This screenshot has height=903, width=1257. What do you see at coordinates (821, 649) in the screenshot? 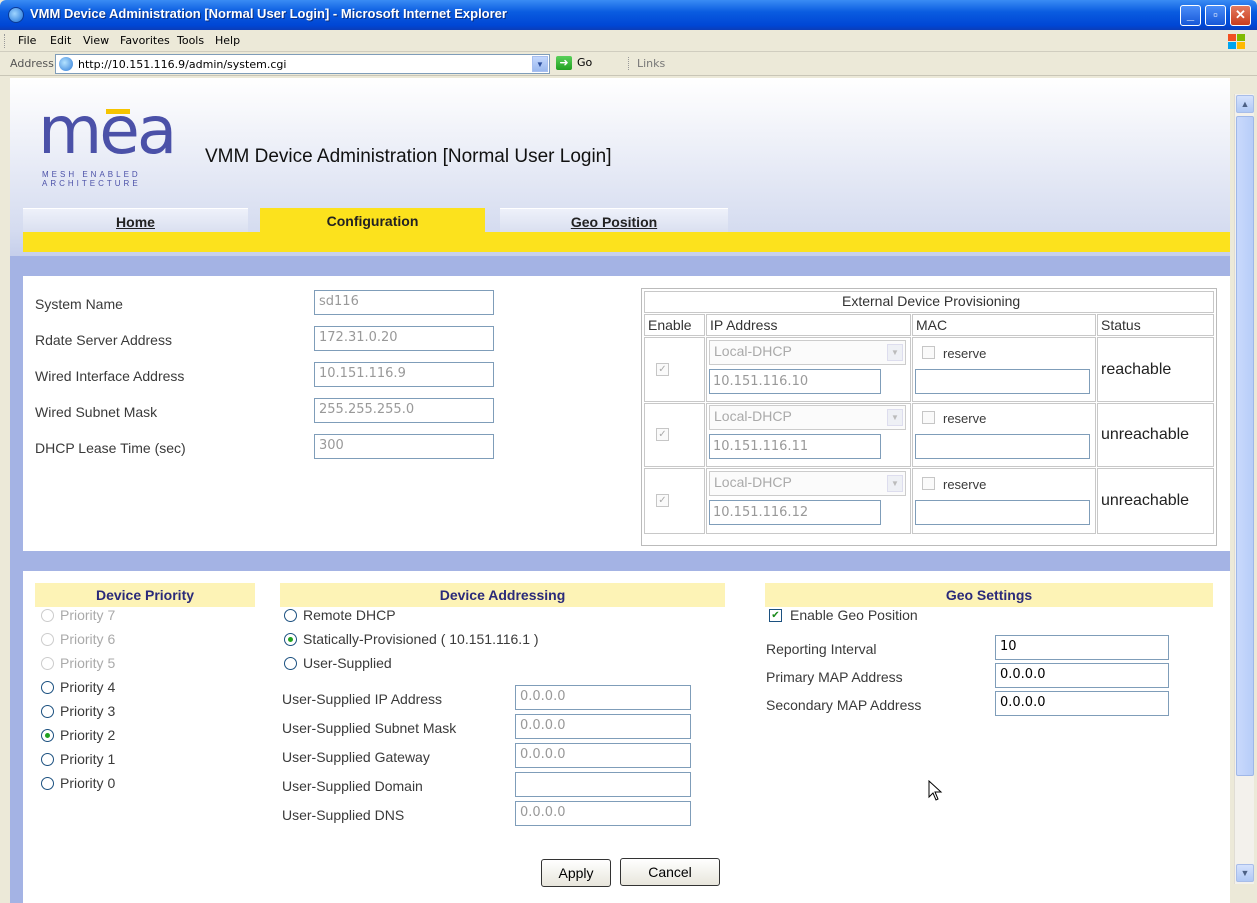
I see `reporting-interval-label: Reporting Interval` at bounding box center [821, 649].